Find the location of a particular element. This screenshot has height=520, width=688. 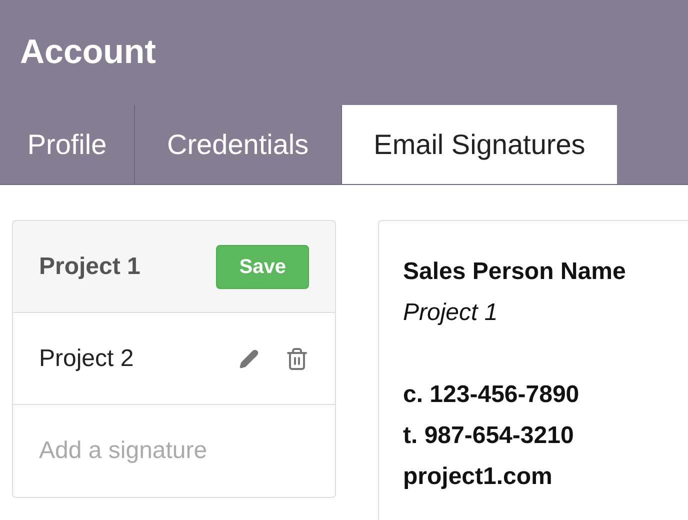

add-signature-field: Add a signature is located at coordinates (174, 451).